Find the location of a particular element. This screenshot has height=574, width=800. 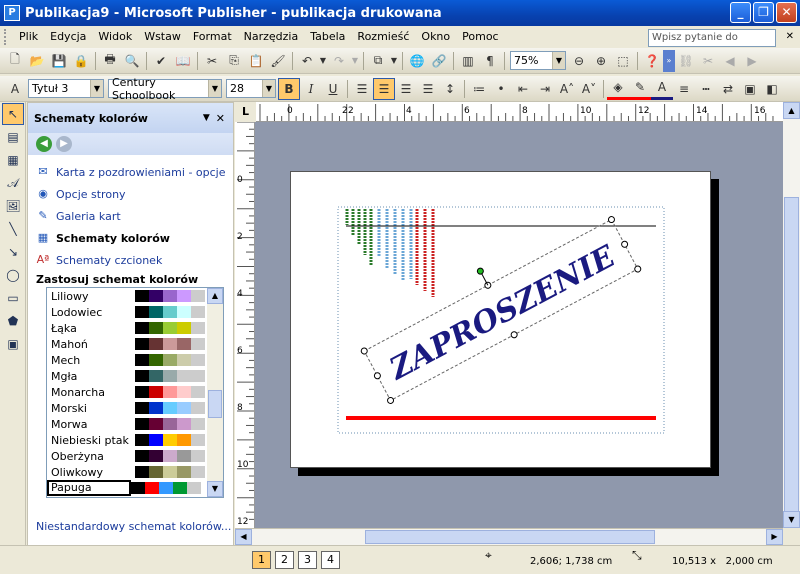

redo-icon: ↷ is located at coordinates (339, 61).